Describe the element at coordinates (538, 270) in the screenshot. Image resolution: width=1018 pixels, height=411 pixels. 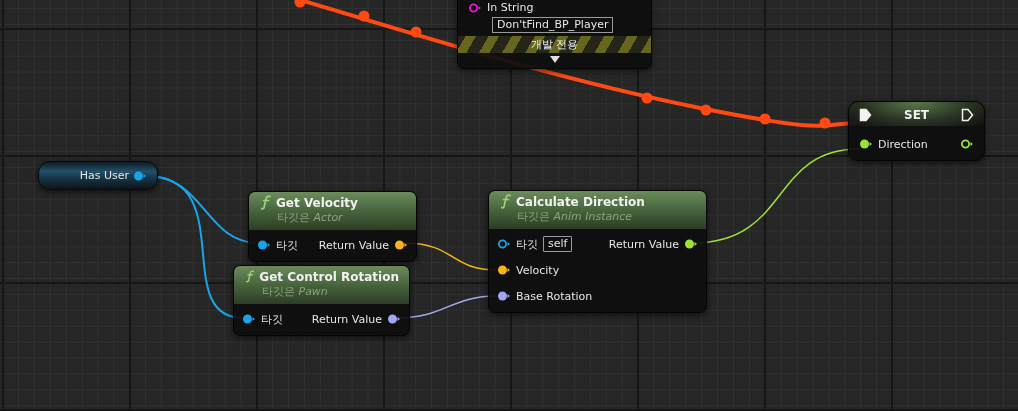
I see `pin-label: Velocity` at that location.